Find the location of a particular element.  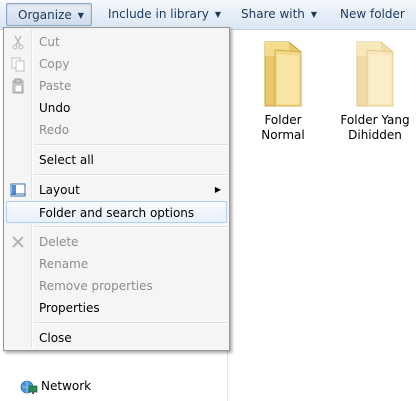

nav-item-network: Network is located at coordinates (55, 386).